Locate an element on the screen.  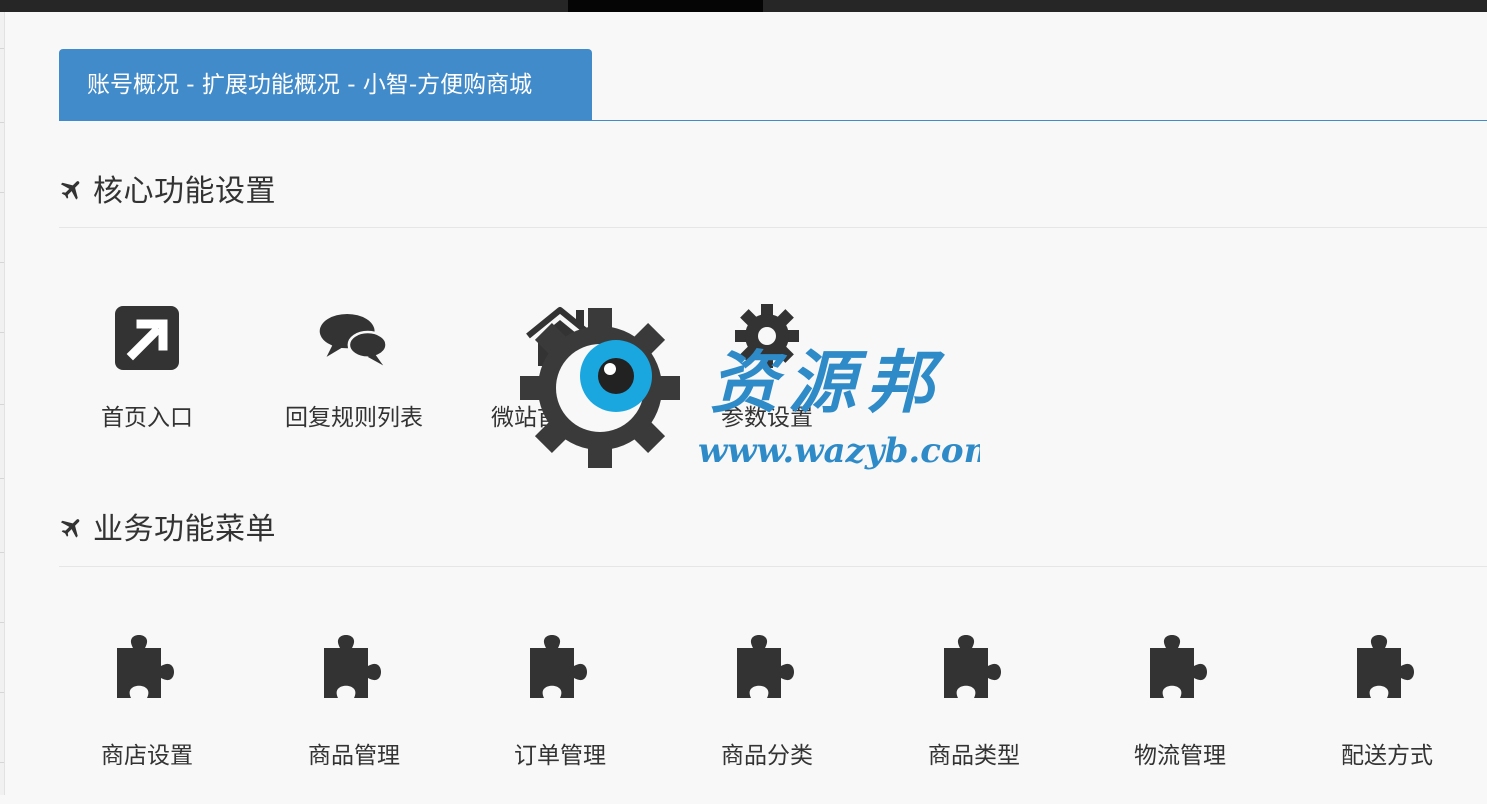
external-link-icon is located at coordinates (147, 338).